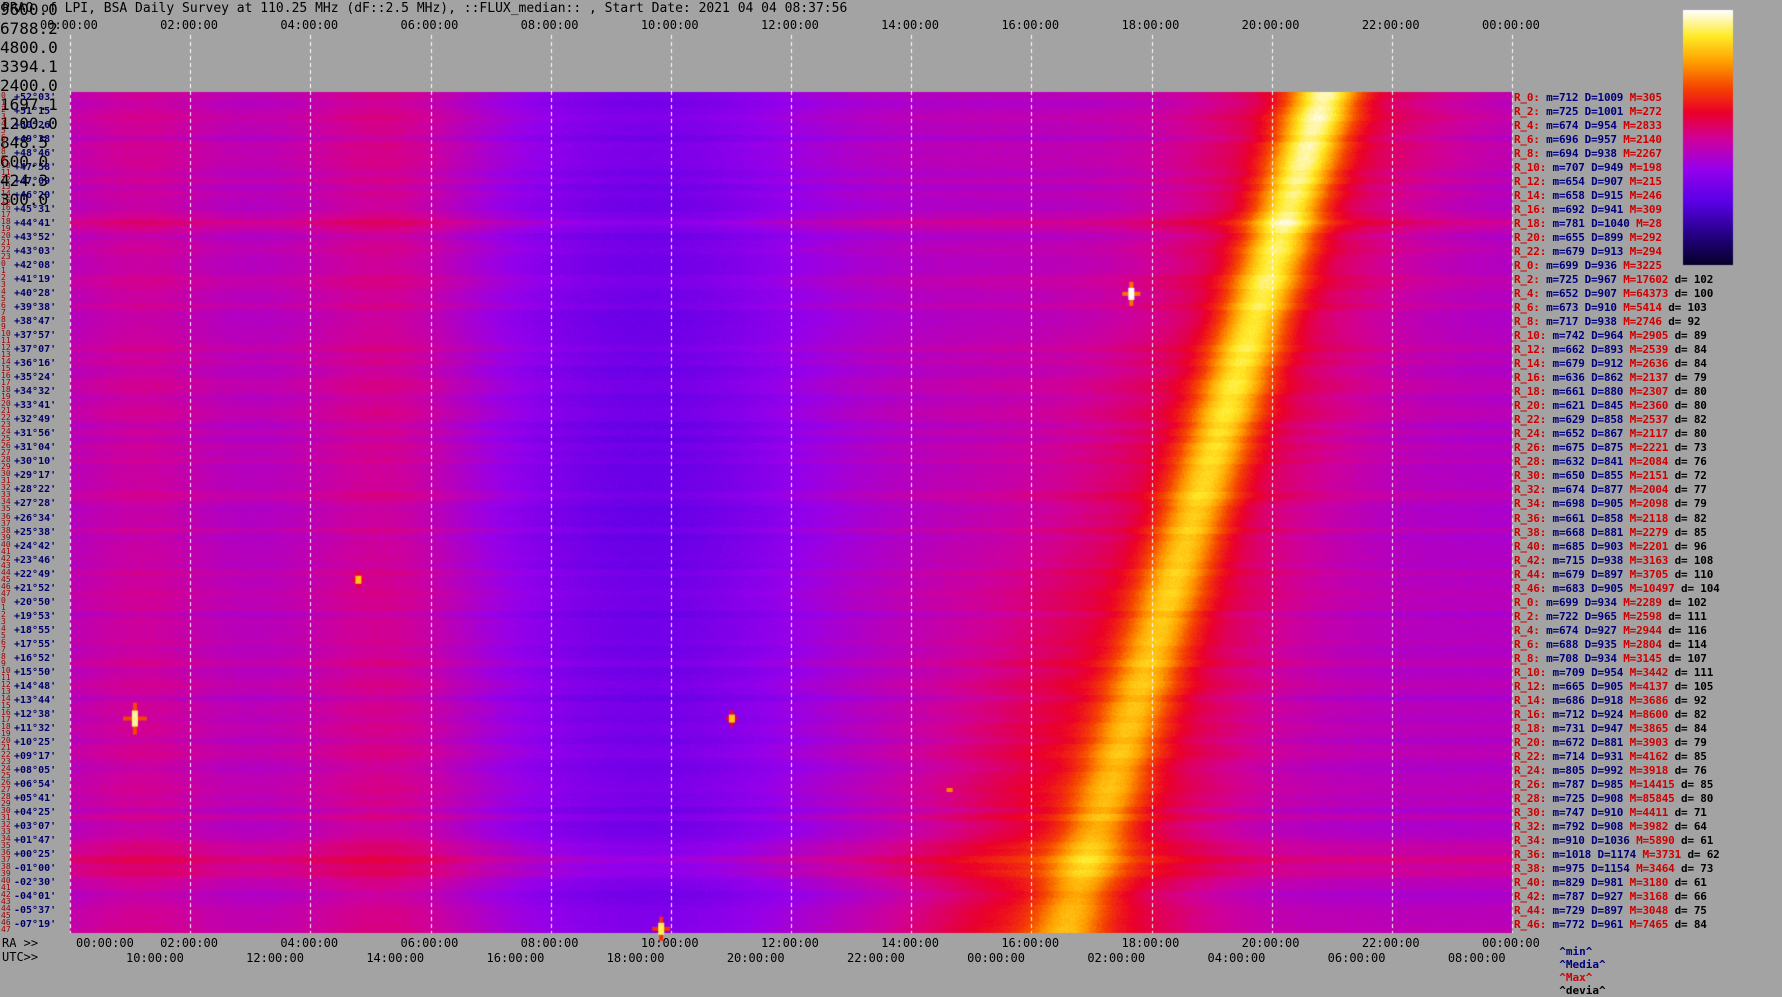 This screenshot has width=1782, height=997. What do you see at coordinates (1533, 224) in the screenshot?
I see `stat-r: R_18:` at bounding box center [1533, 224].